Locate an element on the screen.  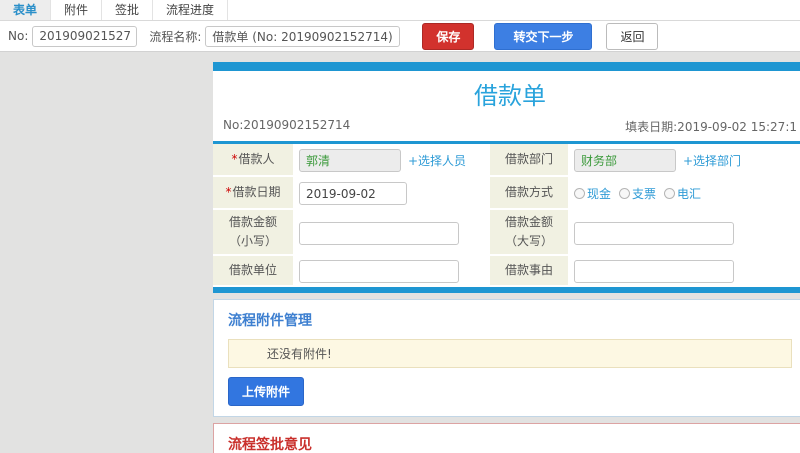
amount-uppercase-label: 借款金额（大写） is located at coordinates (529, 233).